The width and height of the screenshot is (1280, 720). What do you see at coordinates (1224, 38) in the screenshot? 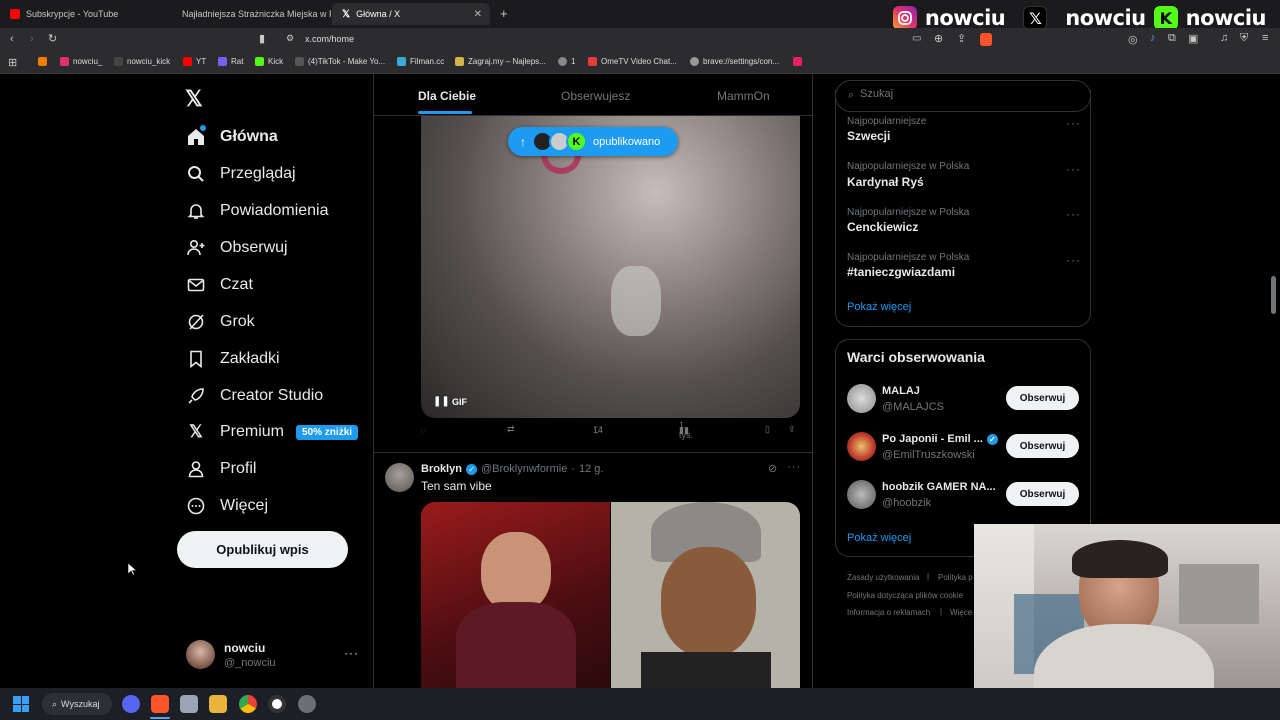
I see `music-icon: ♫` at bounding box center [1224, 38].